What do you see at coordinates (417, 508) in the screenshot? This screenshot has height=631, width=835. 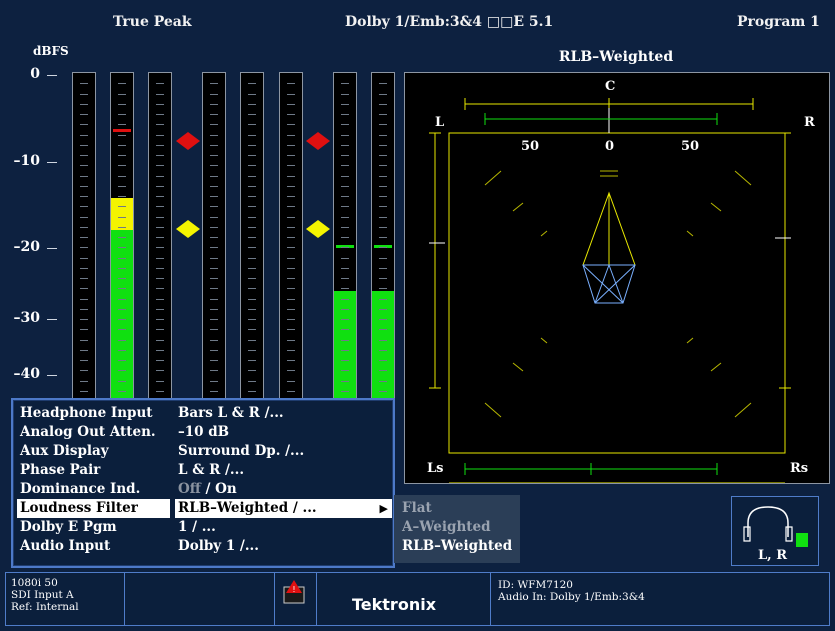 I see `submenu-option-flat: Flat` at bounding box center [417, 508].